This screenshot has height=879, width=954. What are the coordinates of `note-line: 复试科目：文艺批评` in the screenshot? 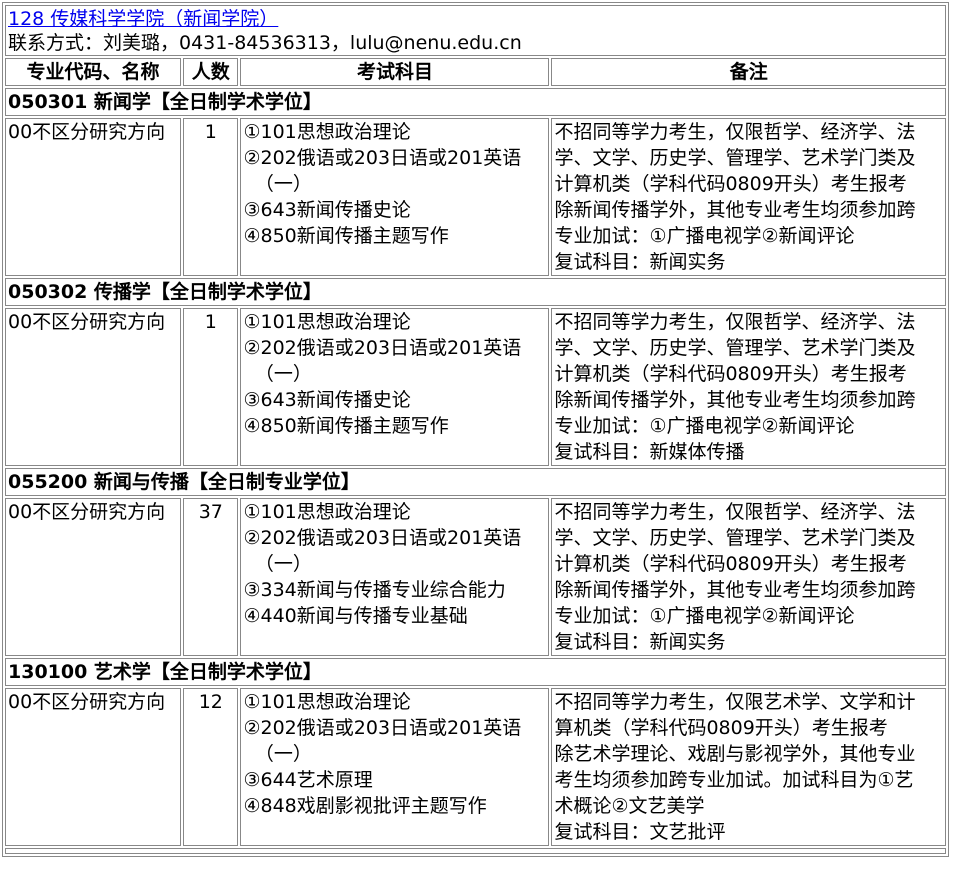 It's located at (640, 832).